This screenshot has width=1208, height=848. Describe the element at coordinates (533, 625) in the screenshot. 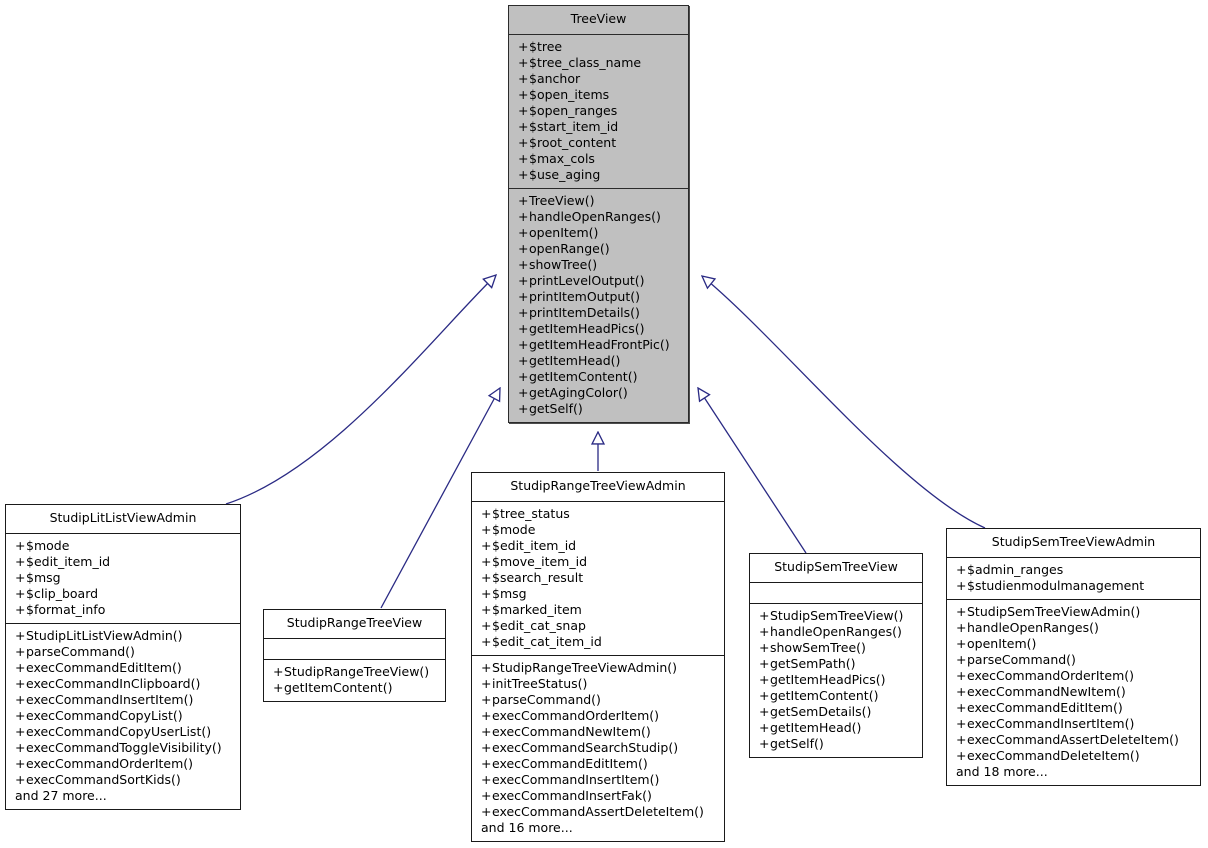

I see `class-member: +$edit_cat_snap` at that location.